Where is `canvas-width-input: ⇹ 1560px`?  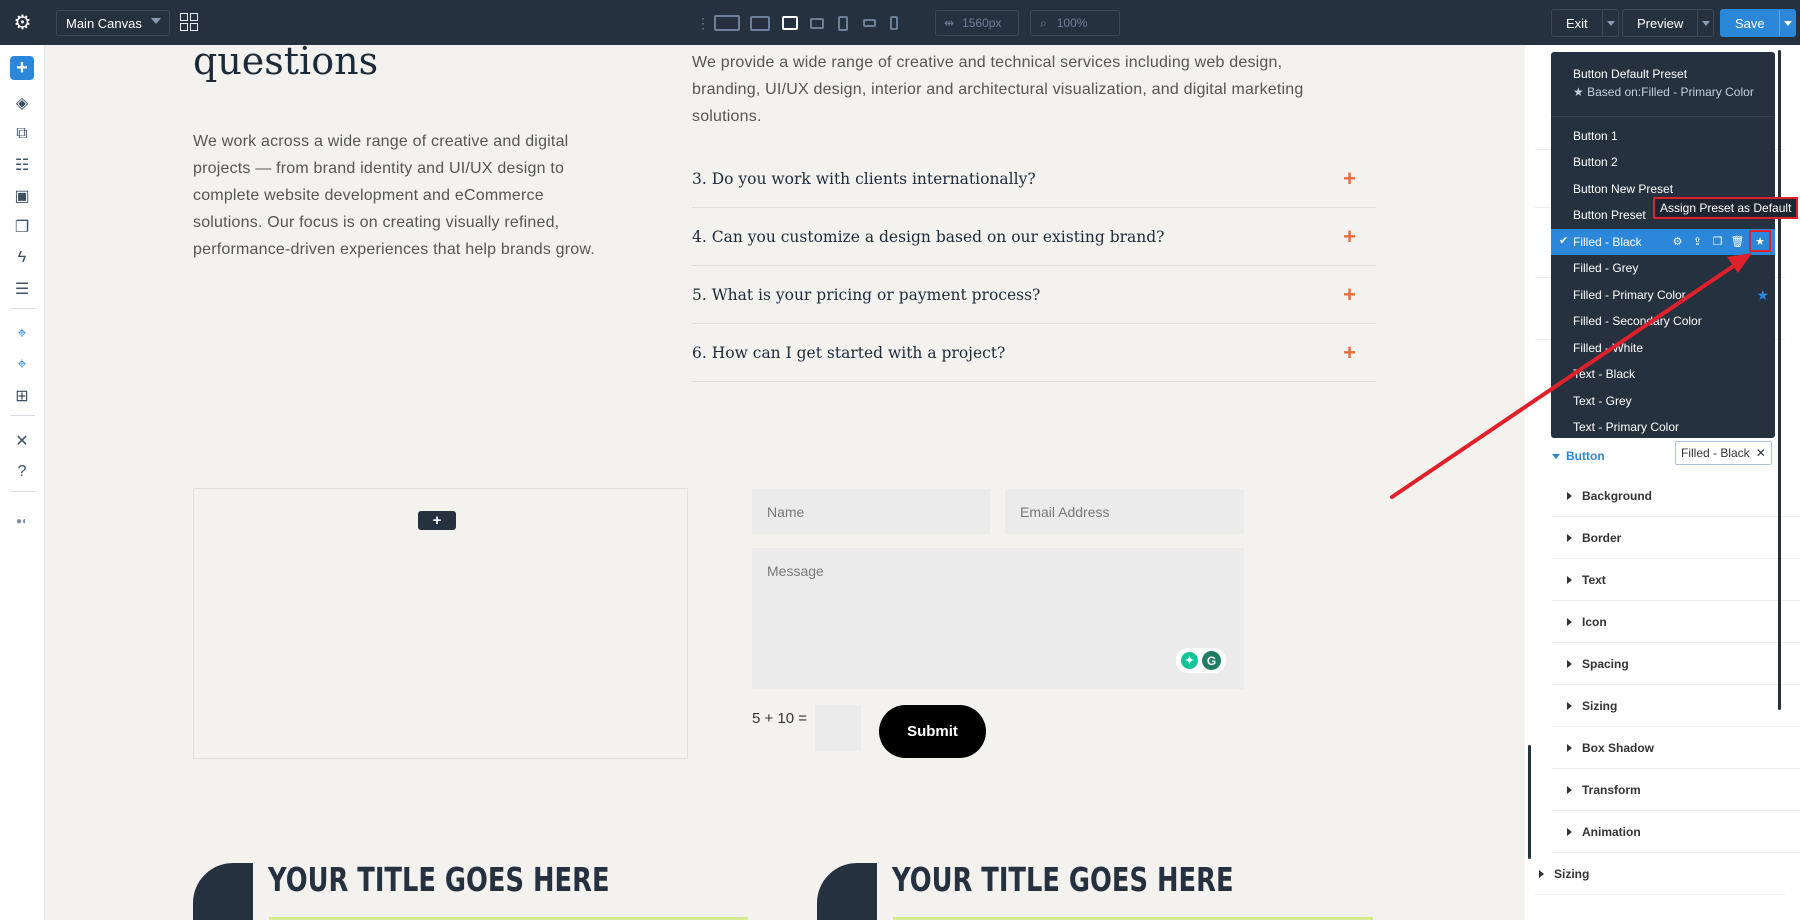
canvas-width-input: ⇹ 1560px is located at coordinates (977, 23).